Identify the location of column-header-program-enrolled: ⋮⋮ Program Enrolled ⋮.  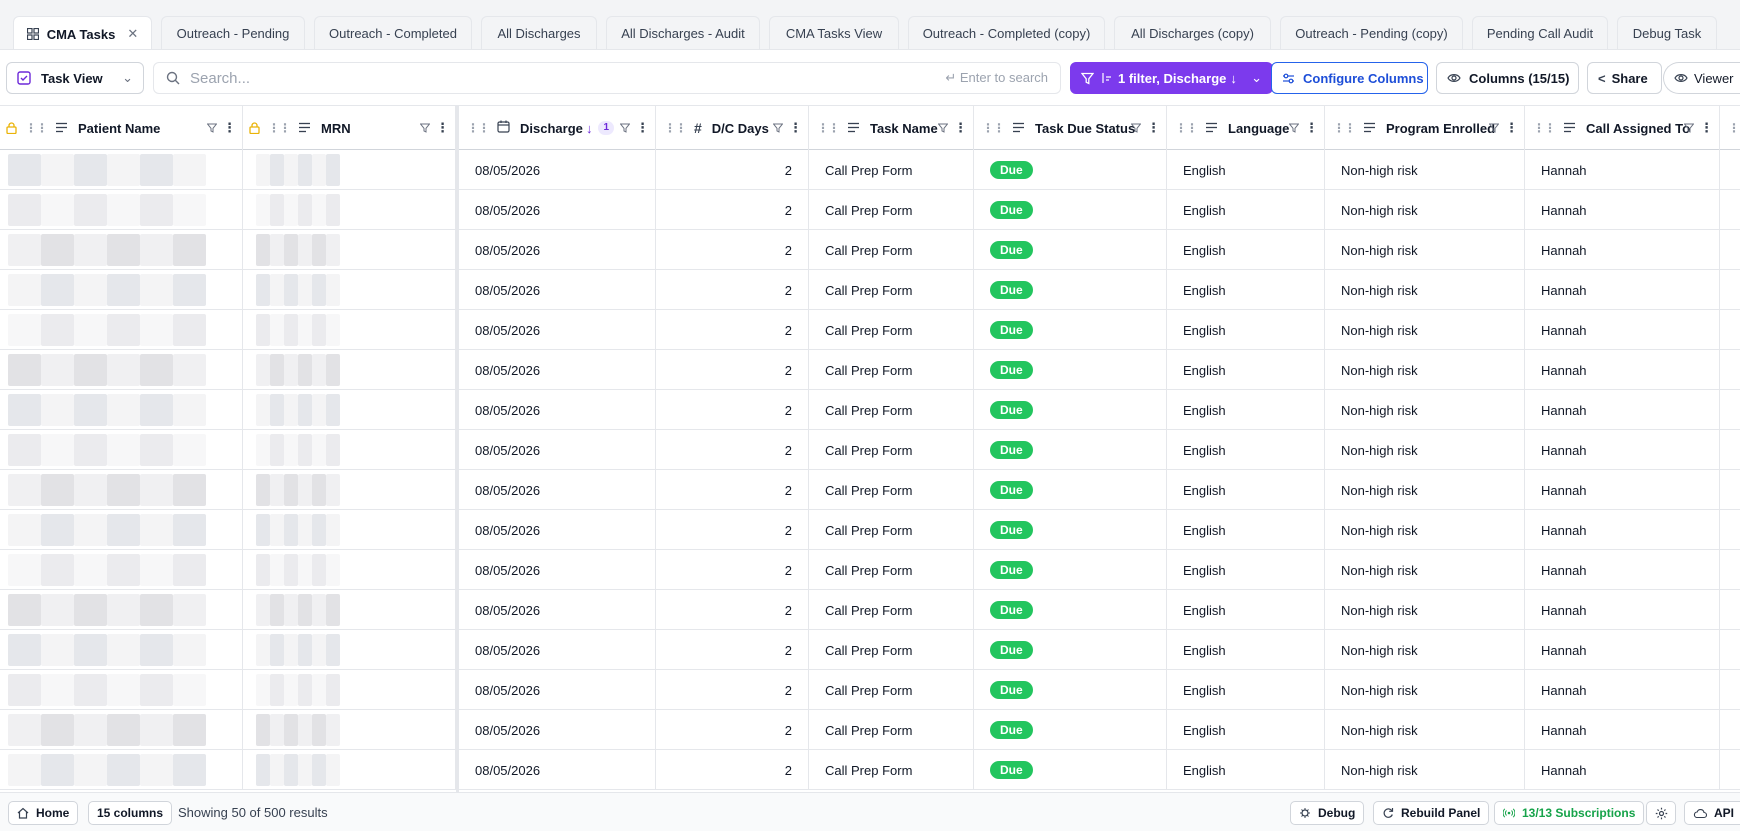
(1425, 128).